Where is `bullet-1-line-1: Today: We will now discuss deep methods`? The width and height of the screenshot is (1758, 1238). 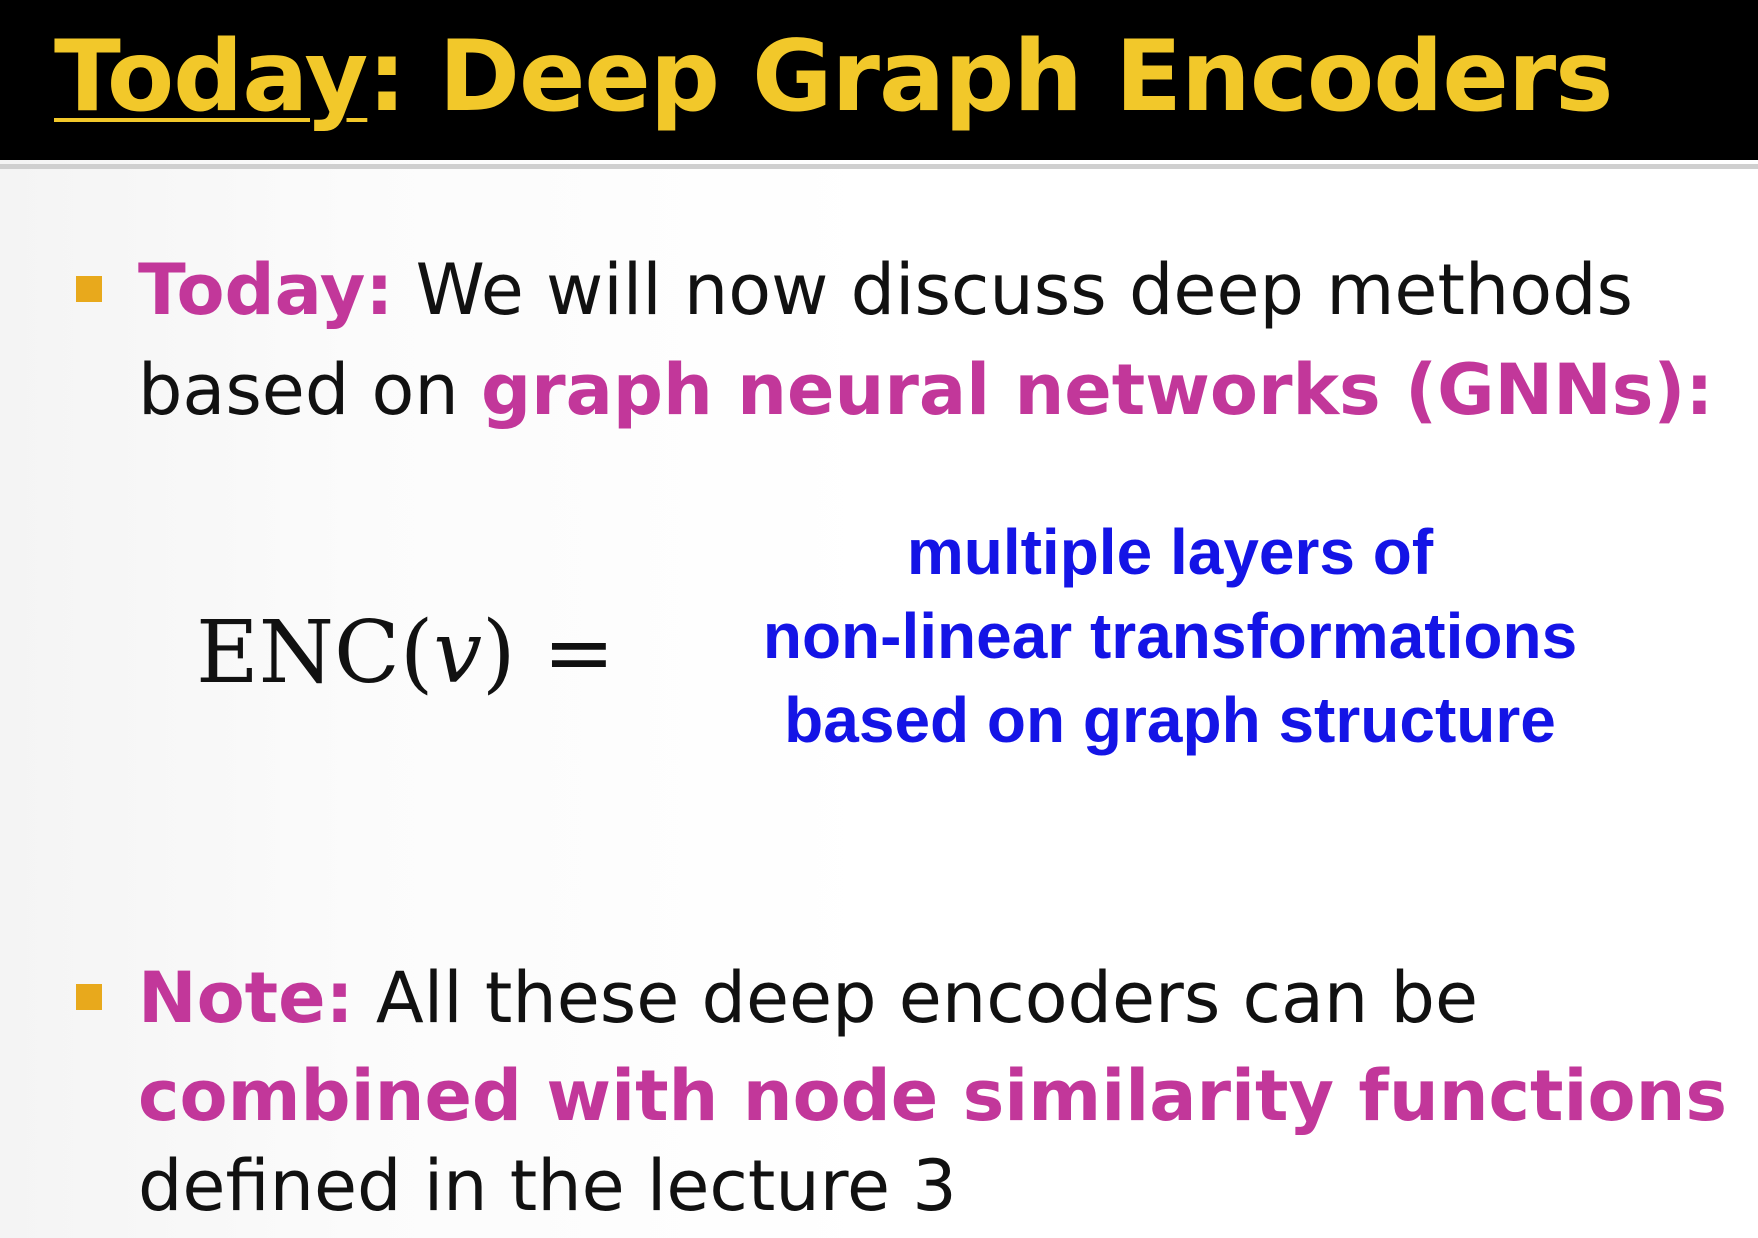
bullet-1-line-1: Today: We will now discuss deep methods is located at coordinates (885, 290).